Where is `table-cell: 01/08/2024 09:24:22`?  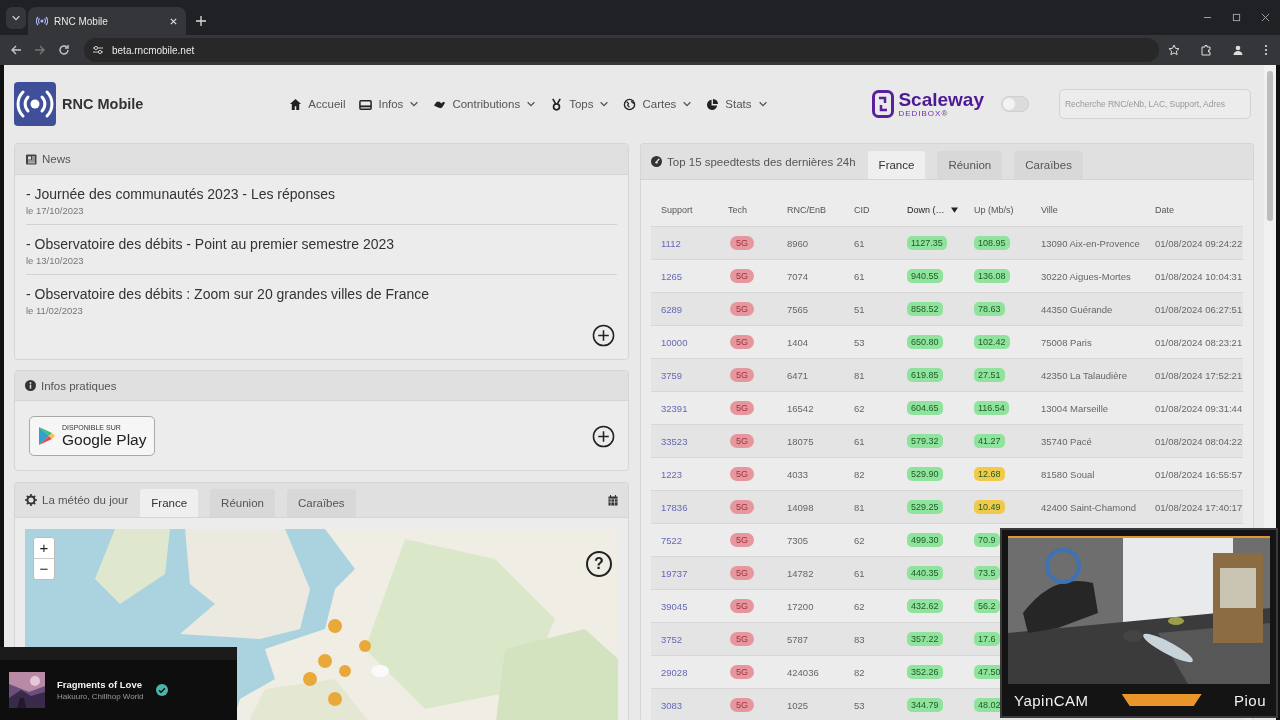
table-cell: 01/08/2024 09:24:22 is located at coordinates (1199, 243).